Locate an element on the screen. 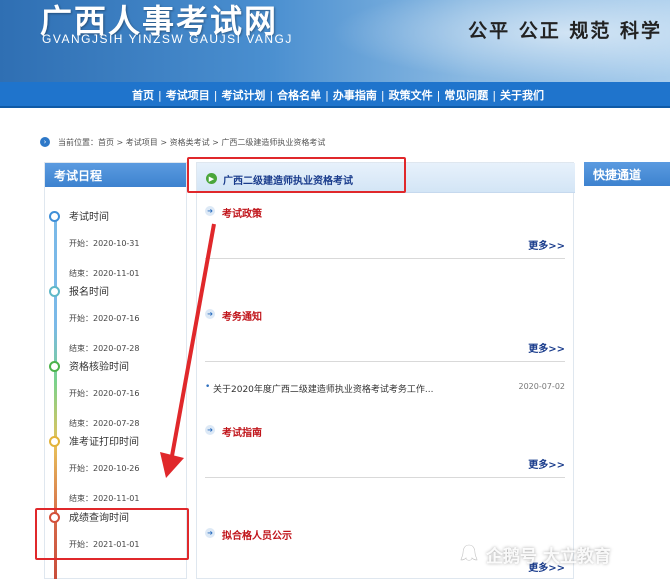 This screenshot has height=579, width=670. watermark-text: 企鹅号 大立教育 is located at coordinates (548, 556).